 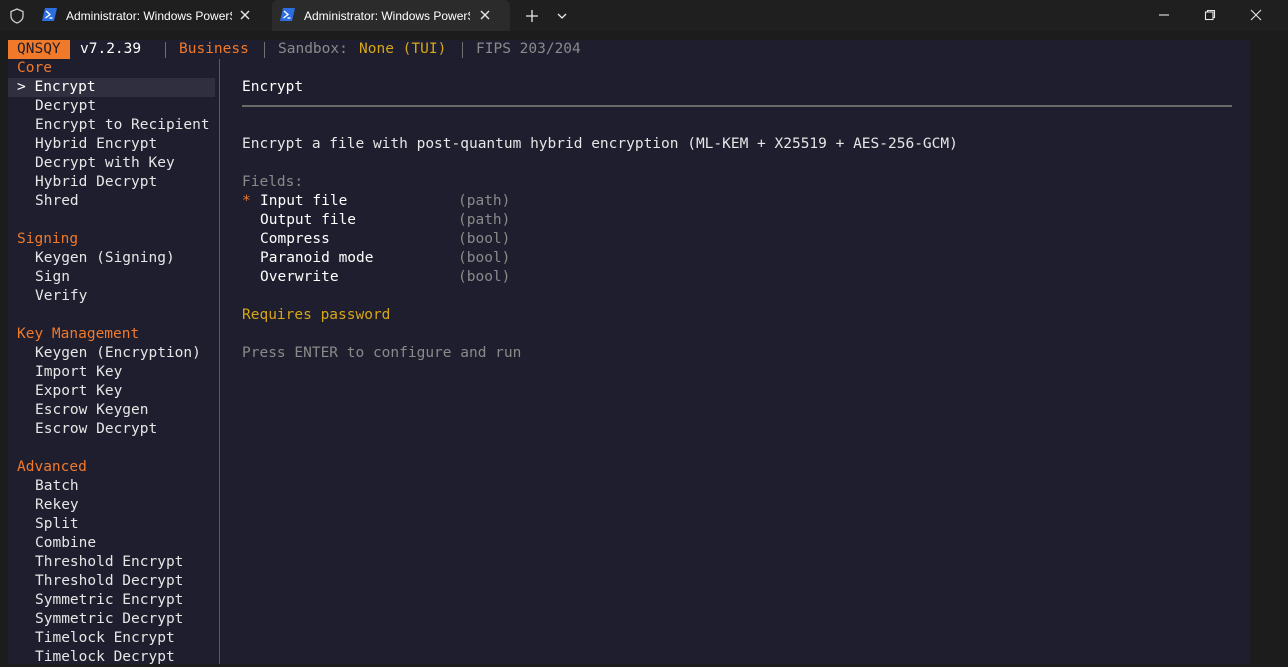 I want to click on sidebar-item-escrow-keygen: Escrow Keygen, so click(x=92, y=410).